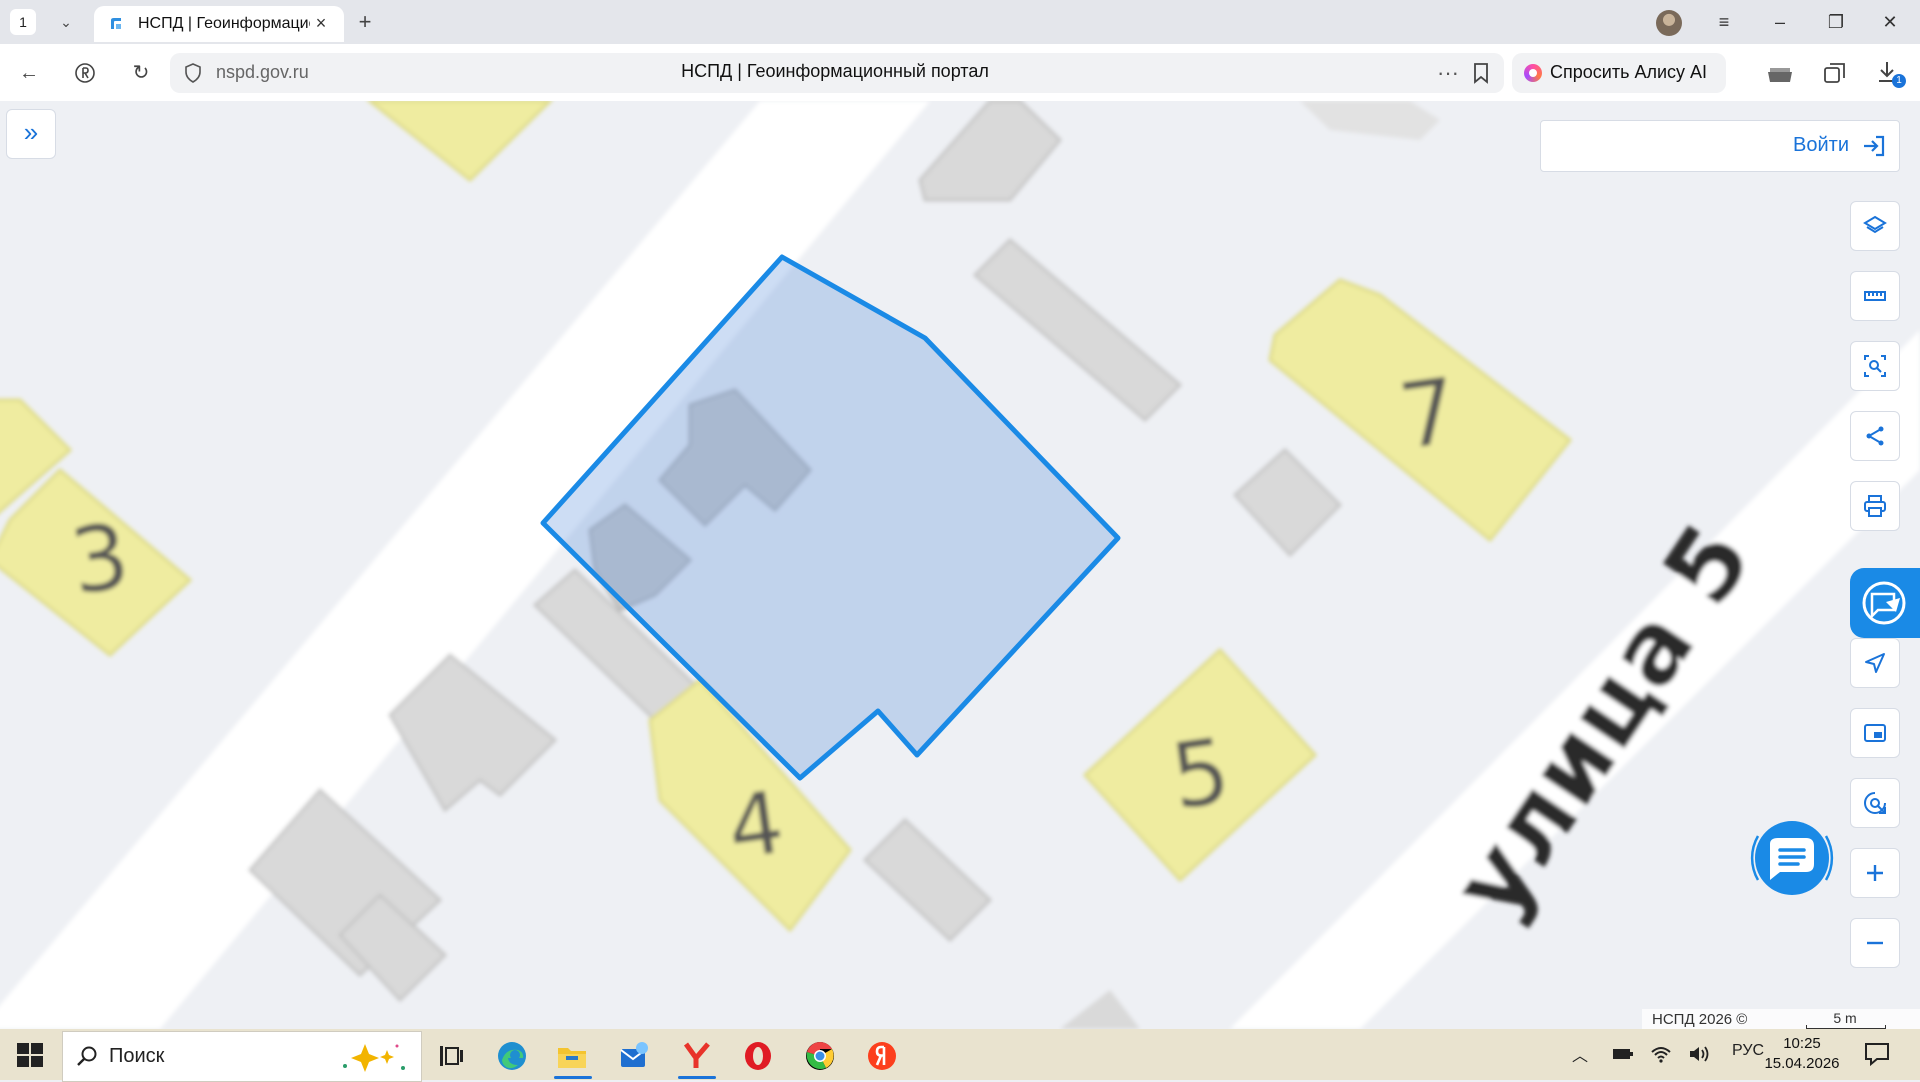 This screenshot has height=1082, width=1920. Describe the element at coordinates (365, 23) in the screenshot. I see `new-tab-button: +` at that location.